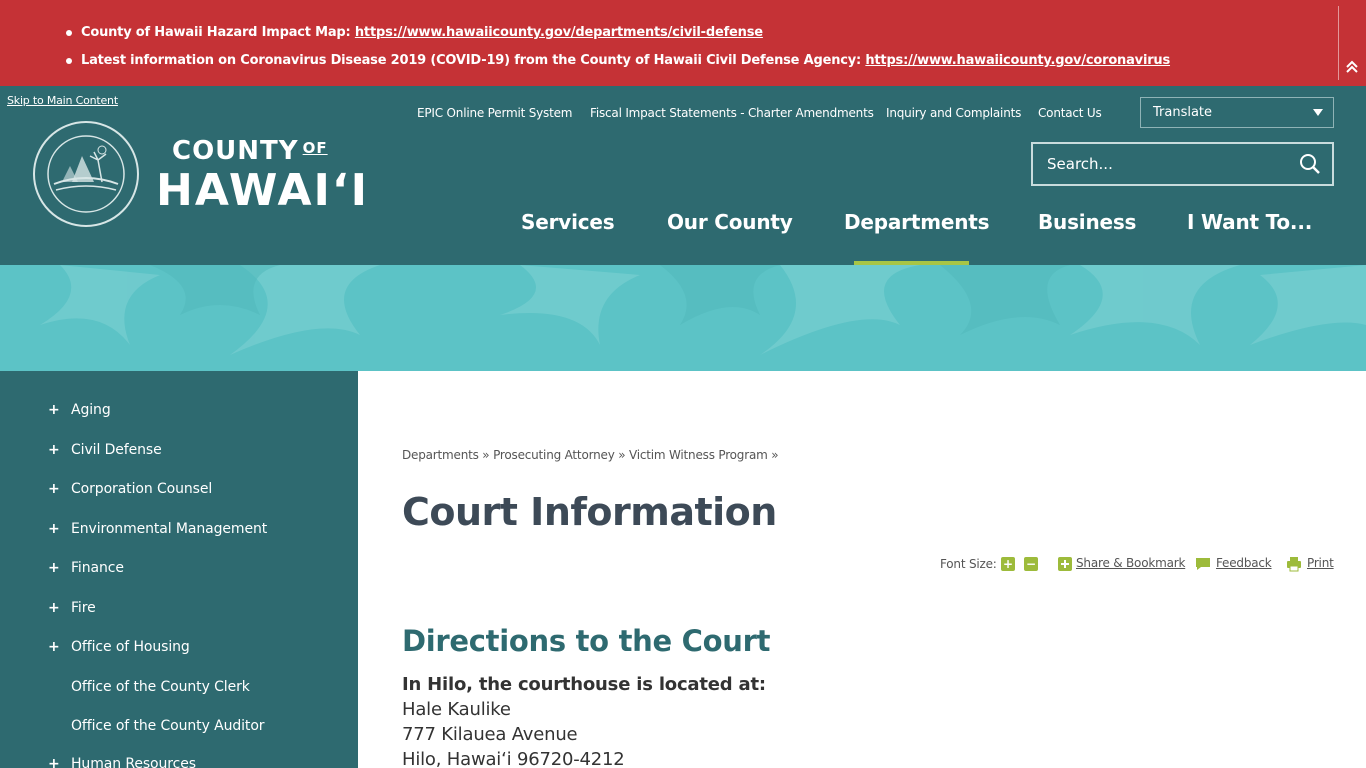 The image size is (1366, 768). What do you see at coordinates (1237, 112) in the screenshot?
I see `translate-select: Translate` at bounding box center [1237, 112].